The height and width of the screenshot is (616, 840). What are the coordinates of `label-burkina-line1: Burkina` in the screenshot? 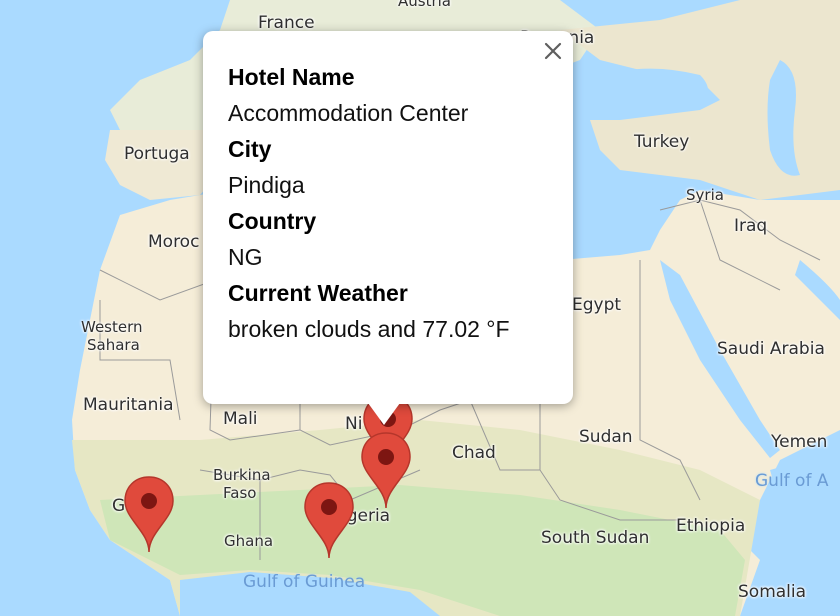 It's located at (242, 475).